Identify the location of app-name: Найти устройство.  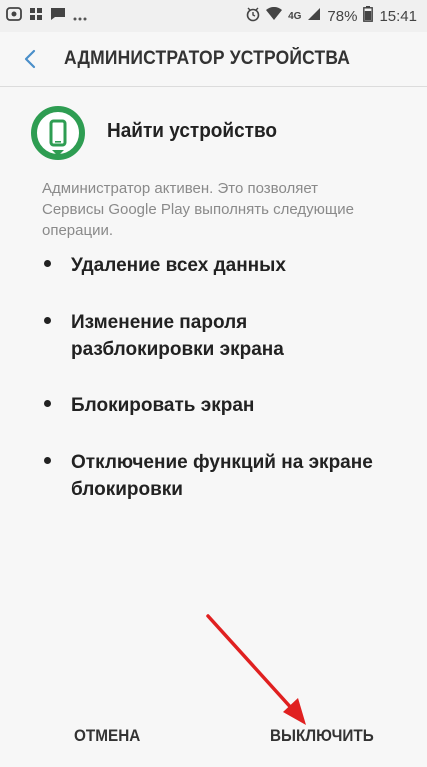
(192, 131).